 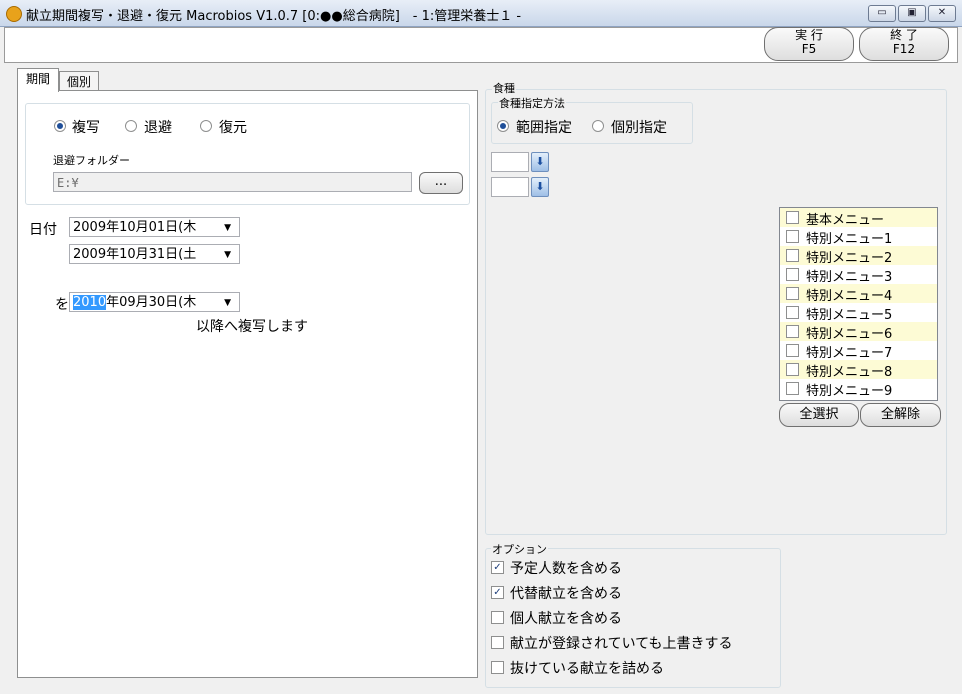 What do you see at coordinates (532, 103) in the screenshot?
I see `method-group-label: 食種指定方法` at bounding box center [532, 103].